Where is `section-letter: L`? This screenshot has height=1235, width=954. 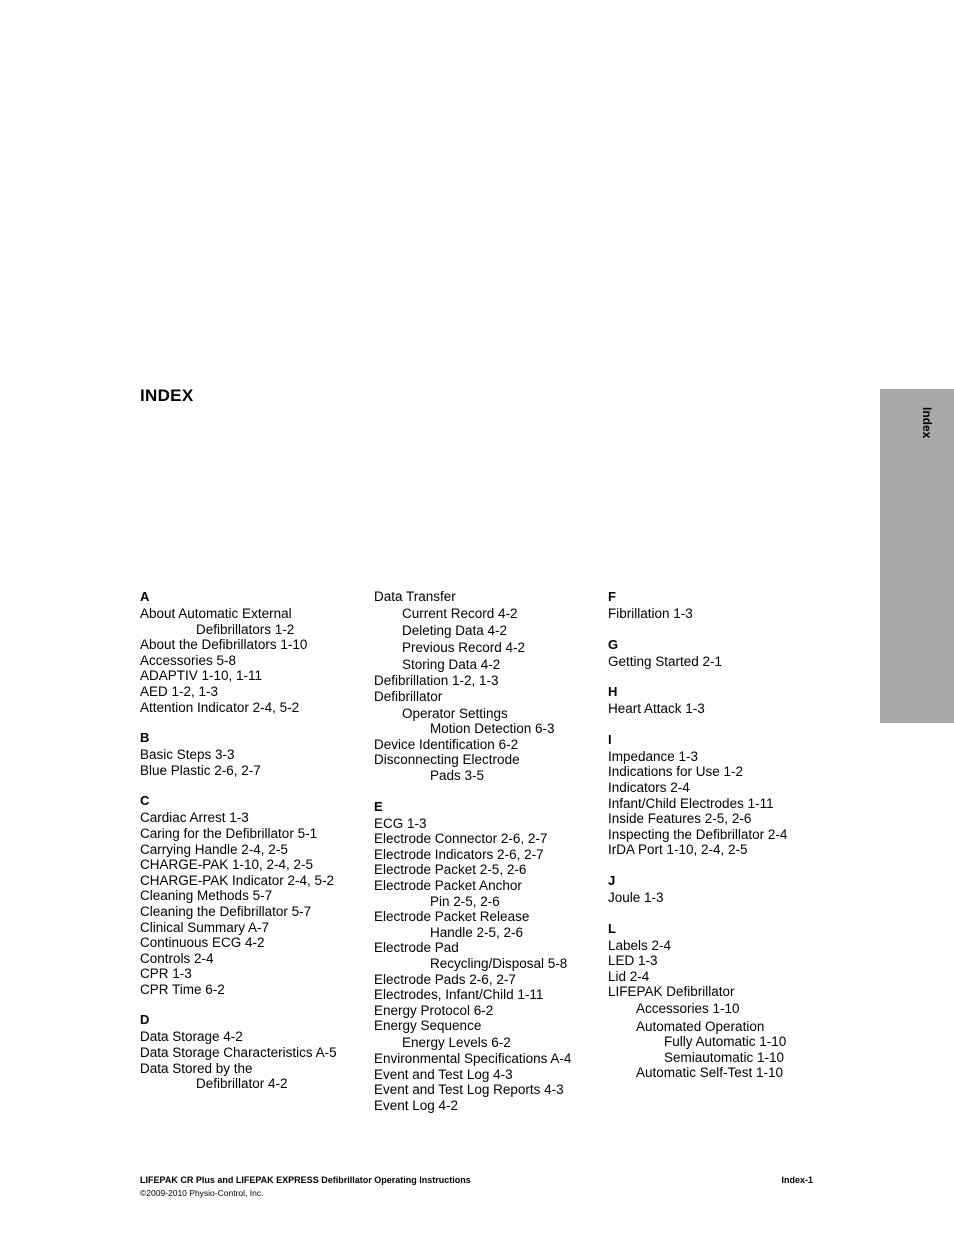
section-letter: L is located at coordinates (612, 928).